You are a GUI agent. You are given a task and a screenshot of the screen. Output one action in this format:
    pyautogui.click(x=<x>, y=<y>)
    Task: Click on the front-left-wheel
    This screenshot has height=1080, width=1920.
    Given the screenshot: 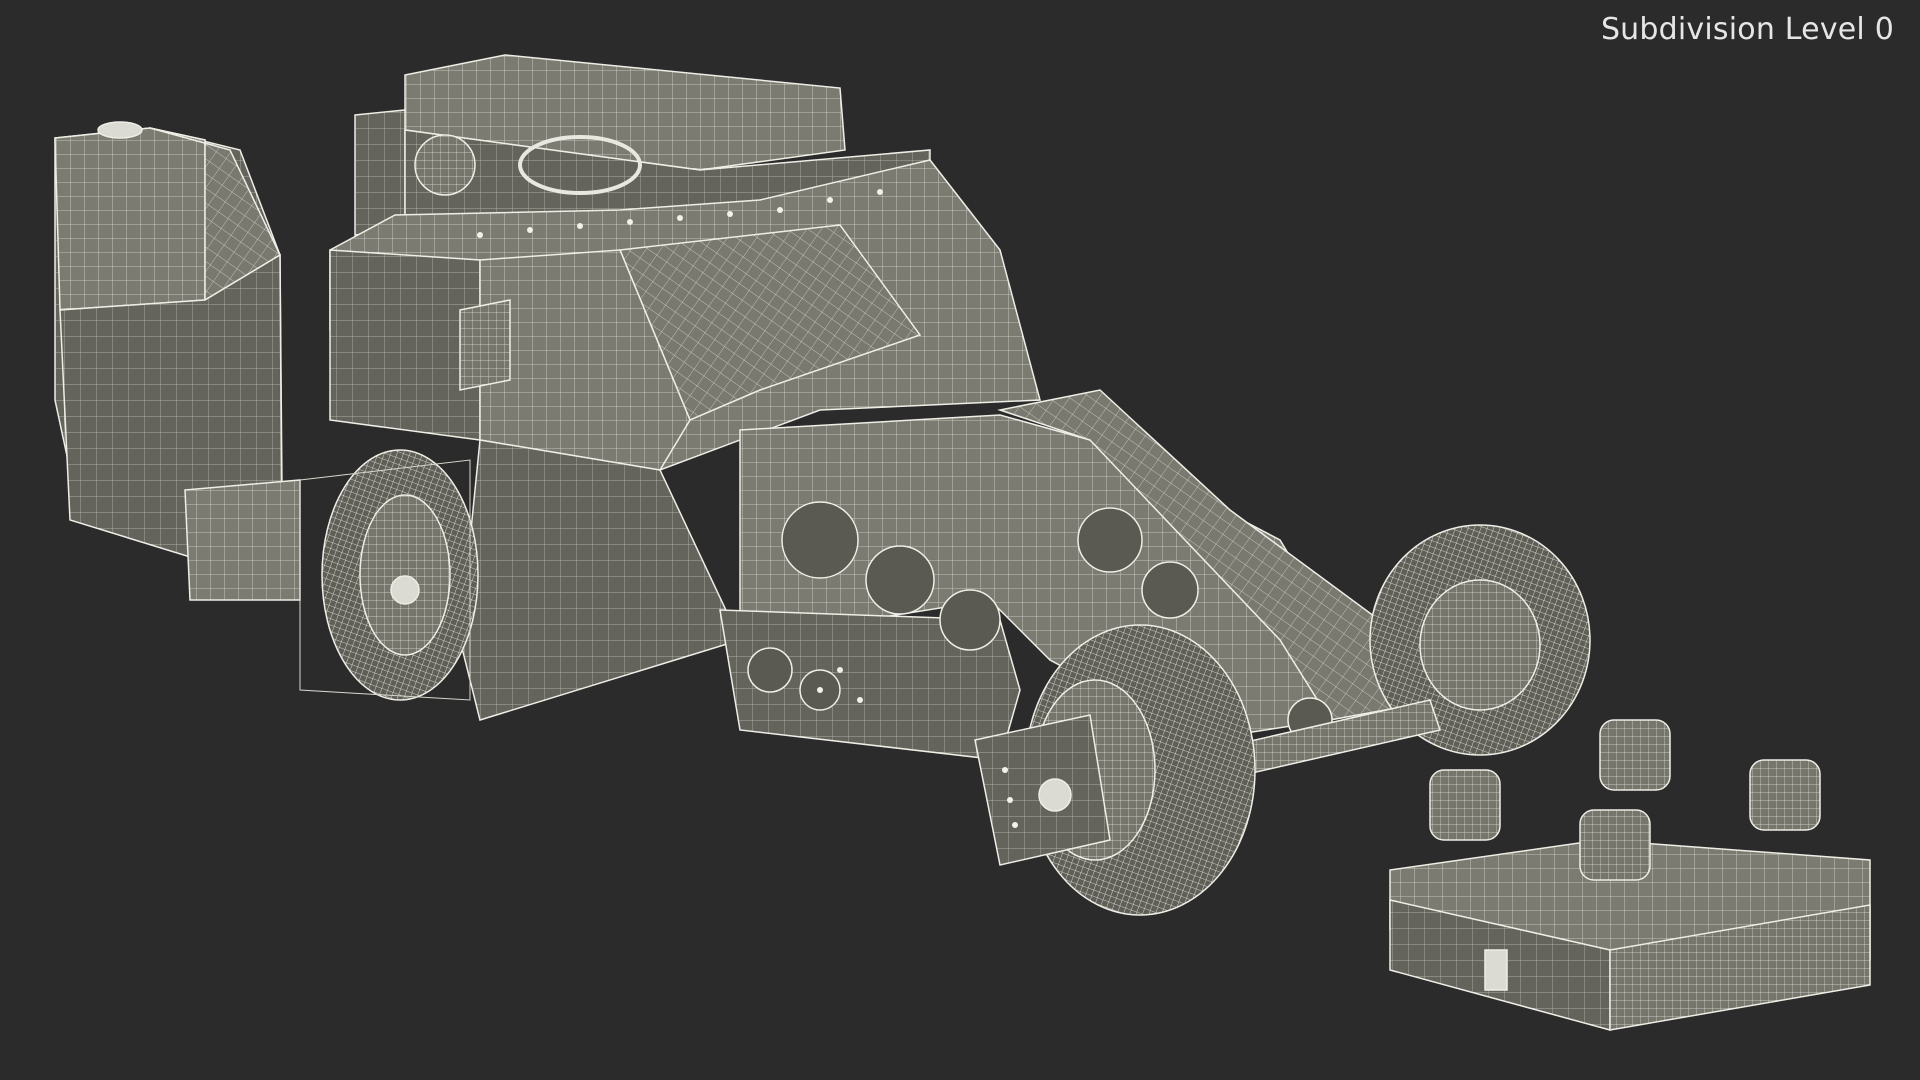 What is the action you would take?
    pyautogui.click(x=1115, y=770)
    